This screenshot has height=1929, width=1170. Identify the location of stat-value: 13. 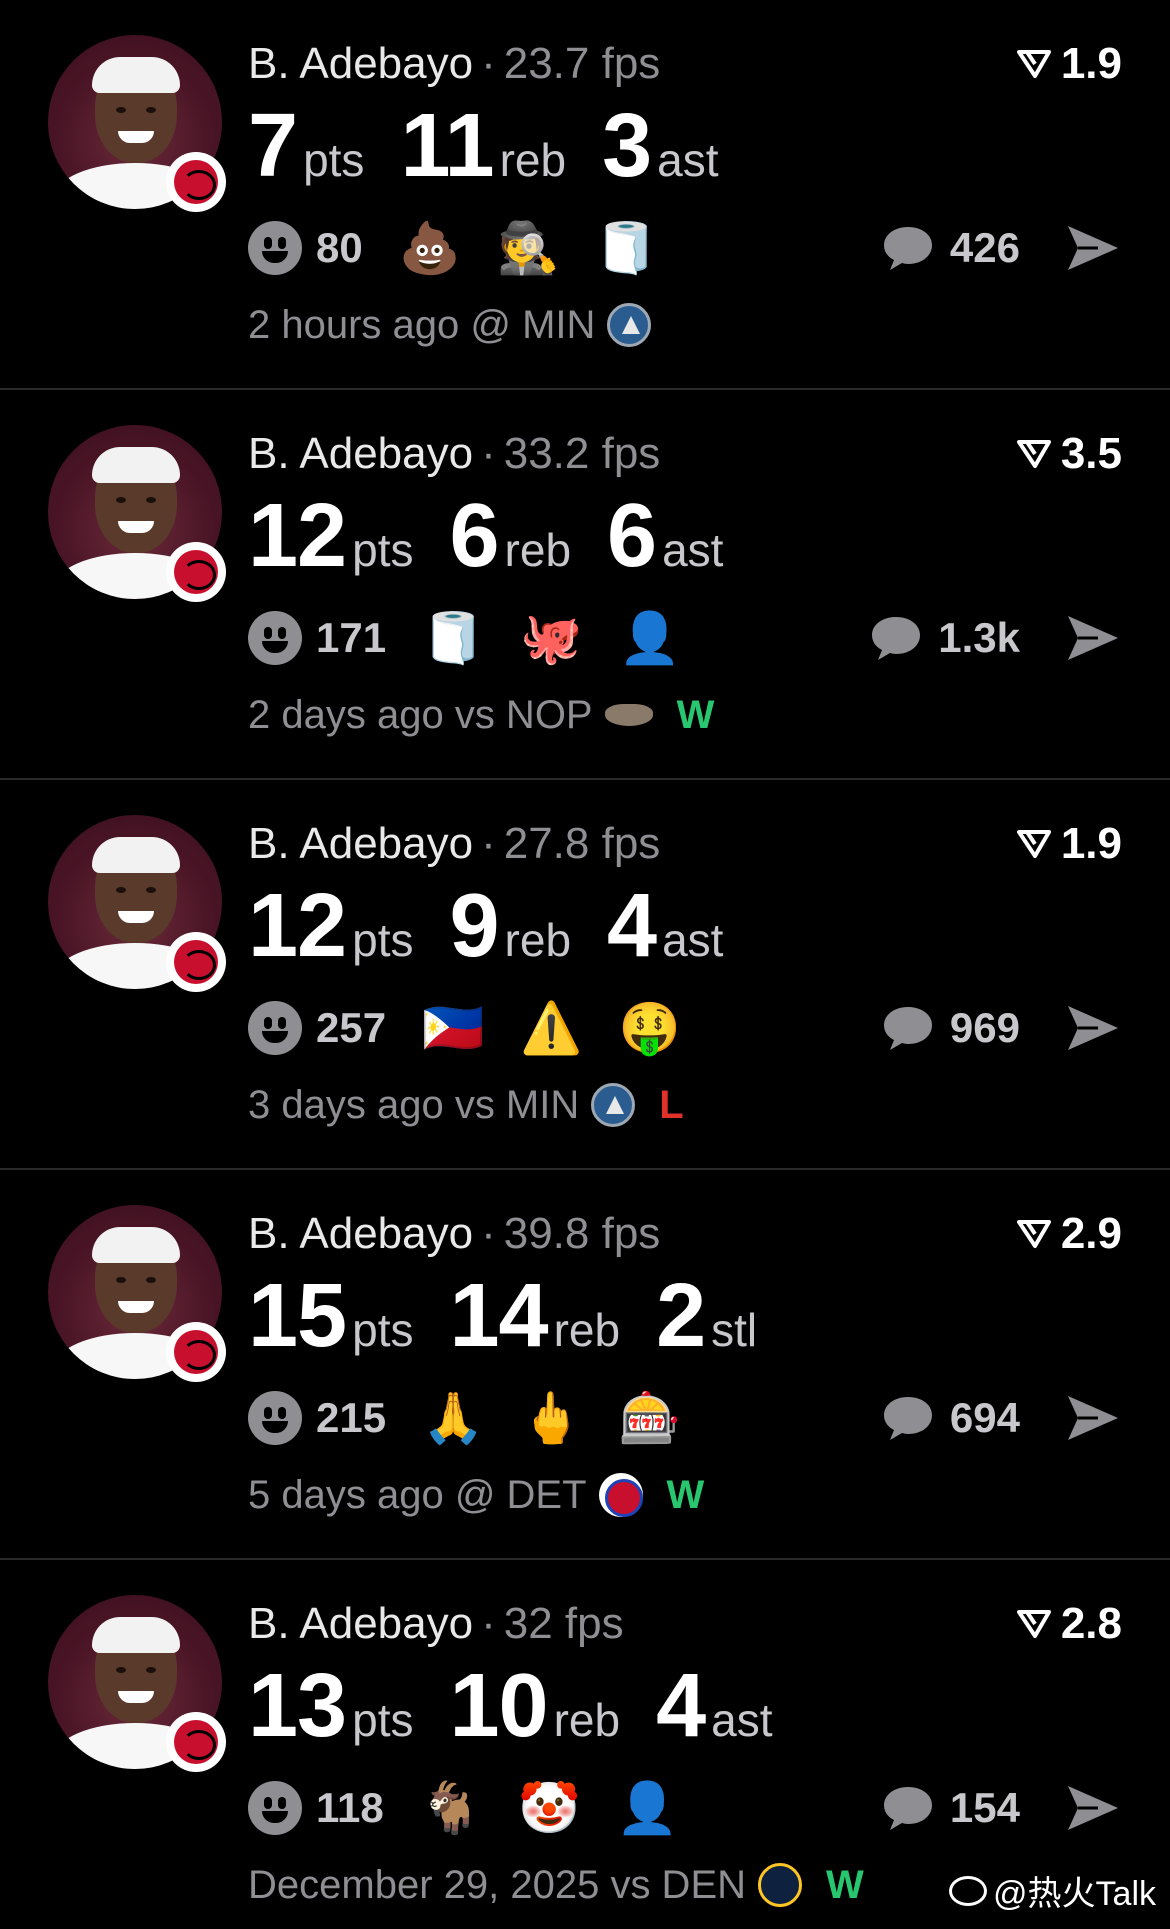
(297, 1706).